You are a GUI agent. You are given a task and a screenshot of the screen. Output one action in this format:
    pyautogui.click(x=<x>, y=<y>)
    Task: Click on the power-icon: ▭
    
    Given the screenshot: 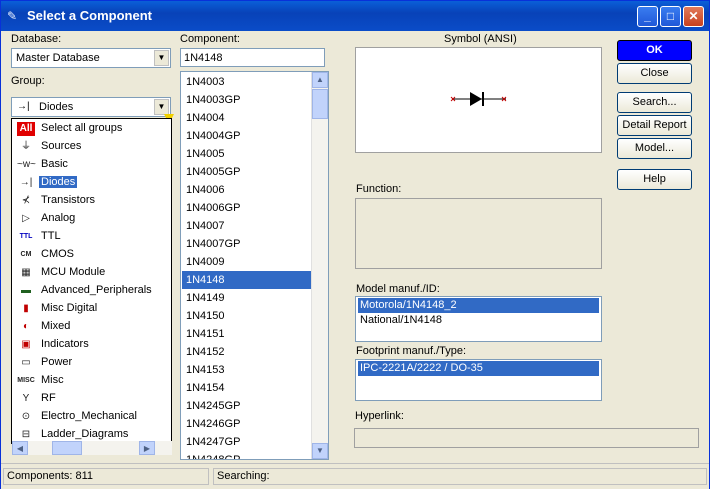 What is the action you would take?
    pyautogui.click(x=26, y=362)
    